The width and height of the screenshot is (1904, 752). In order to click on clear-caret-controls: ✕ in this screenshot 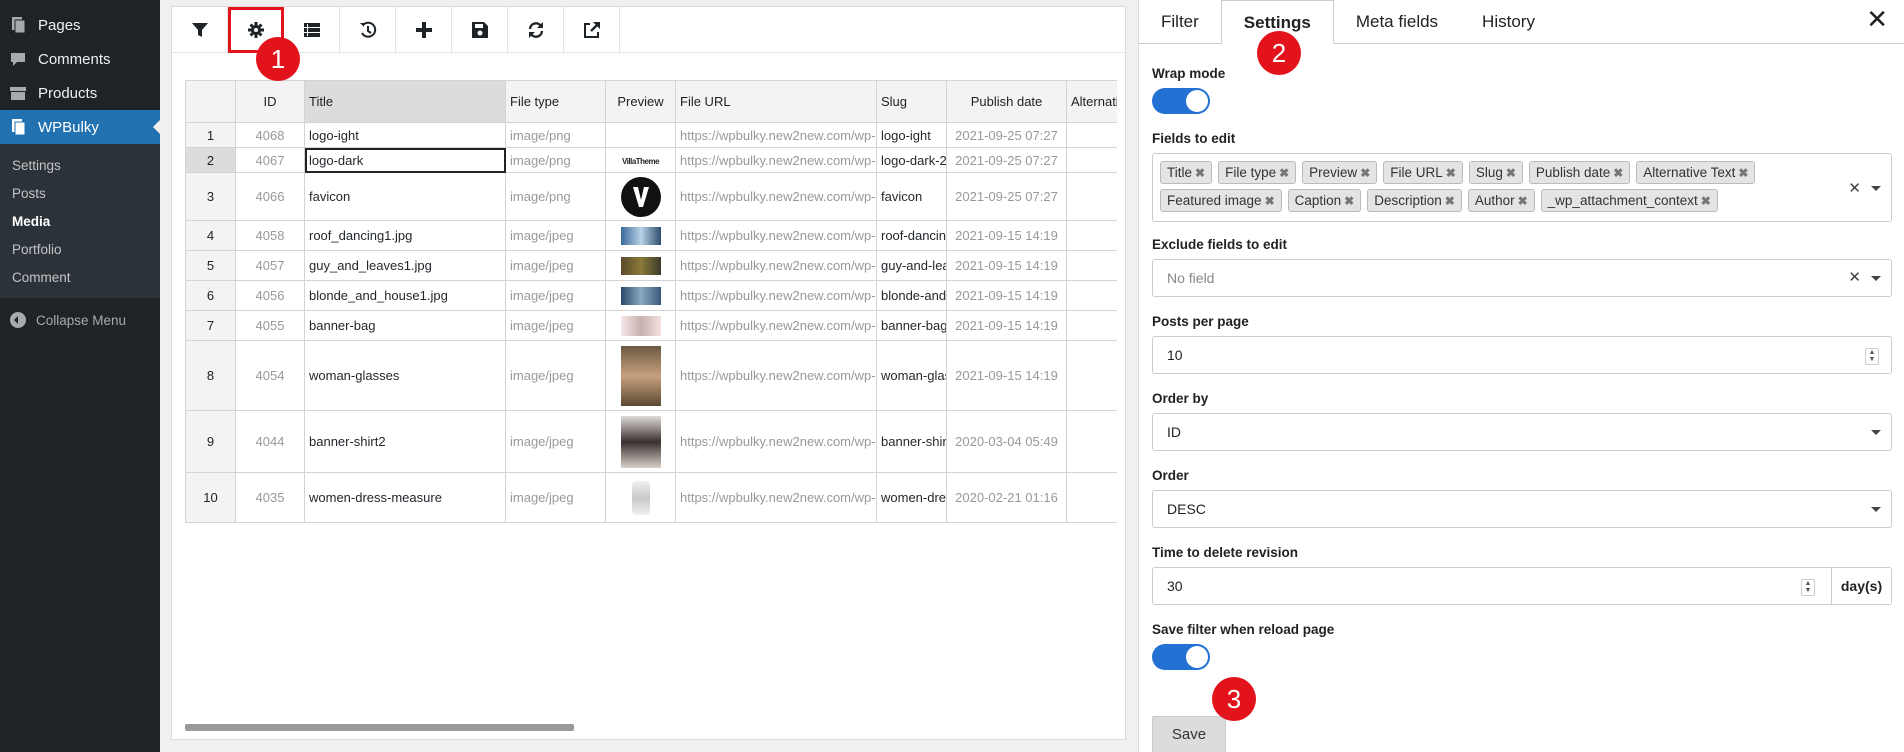, I will do `click(1864, 188)`.